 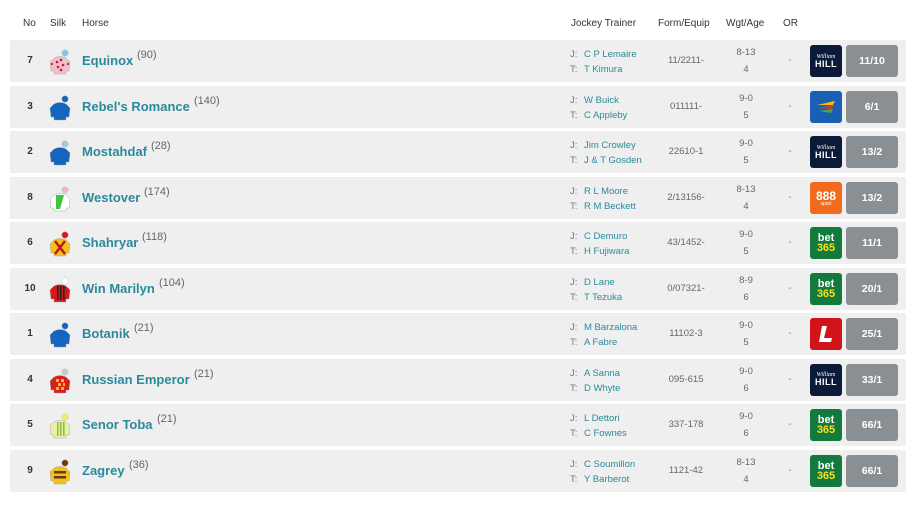 I want to click on trainer-link: J & T Gosden, so click(x=613, y=160).